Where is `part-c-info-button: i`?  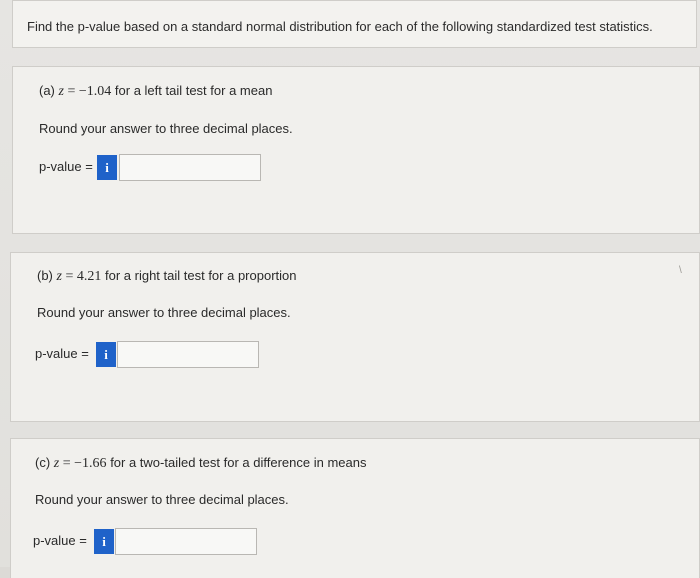 part-c-info-button: i is located at coordinates (104, 541).